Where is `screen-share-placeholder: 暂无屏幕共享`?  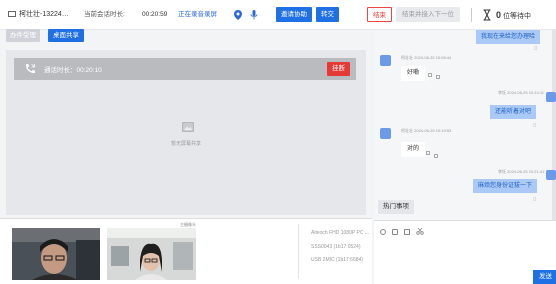
screen-share-placeholder: 暂无屏幕共享 is located at coordinates (185, 144).